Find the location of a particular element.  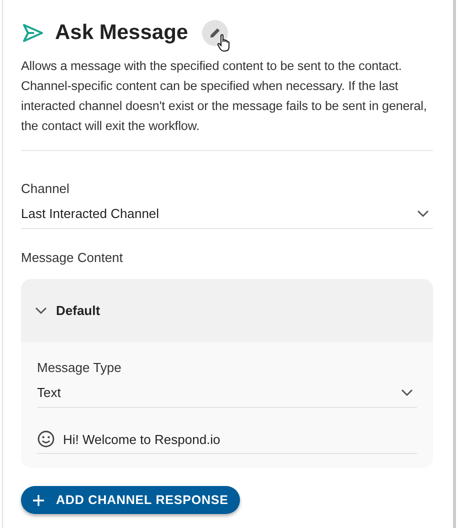

message-input: Hi! Welcome to Respond.io is located at coordinates (141, 439).